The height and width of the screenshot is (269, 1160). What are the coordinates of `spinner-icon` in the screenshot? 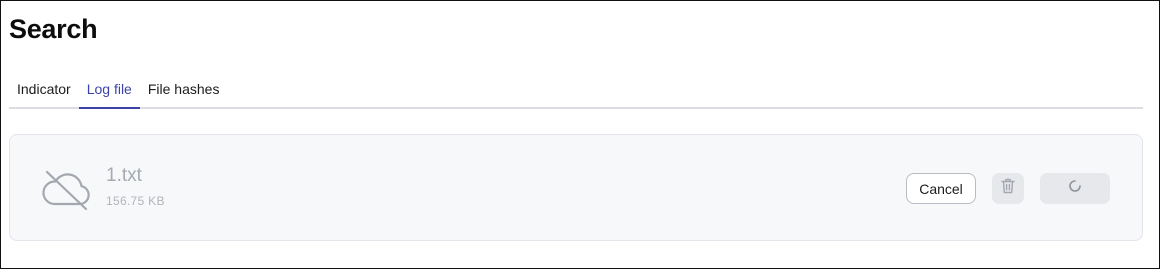 It's located at (1075, 188).